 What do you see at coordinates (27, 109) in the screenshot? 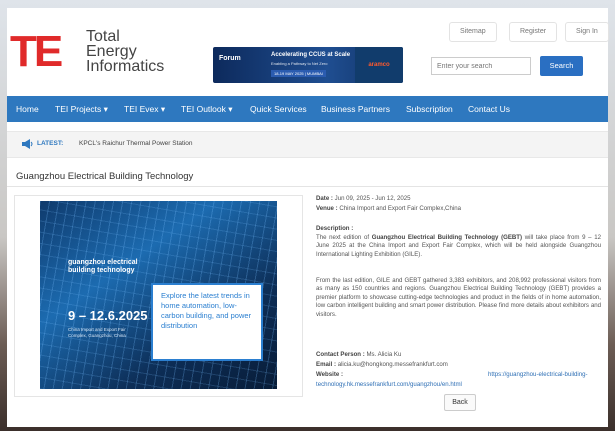
I see `nav-home: Home` at bounding box center [27, 109].